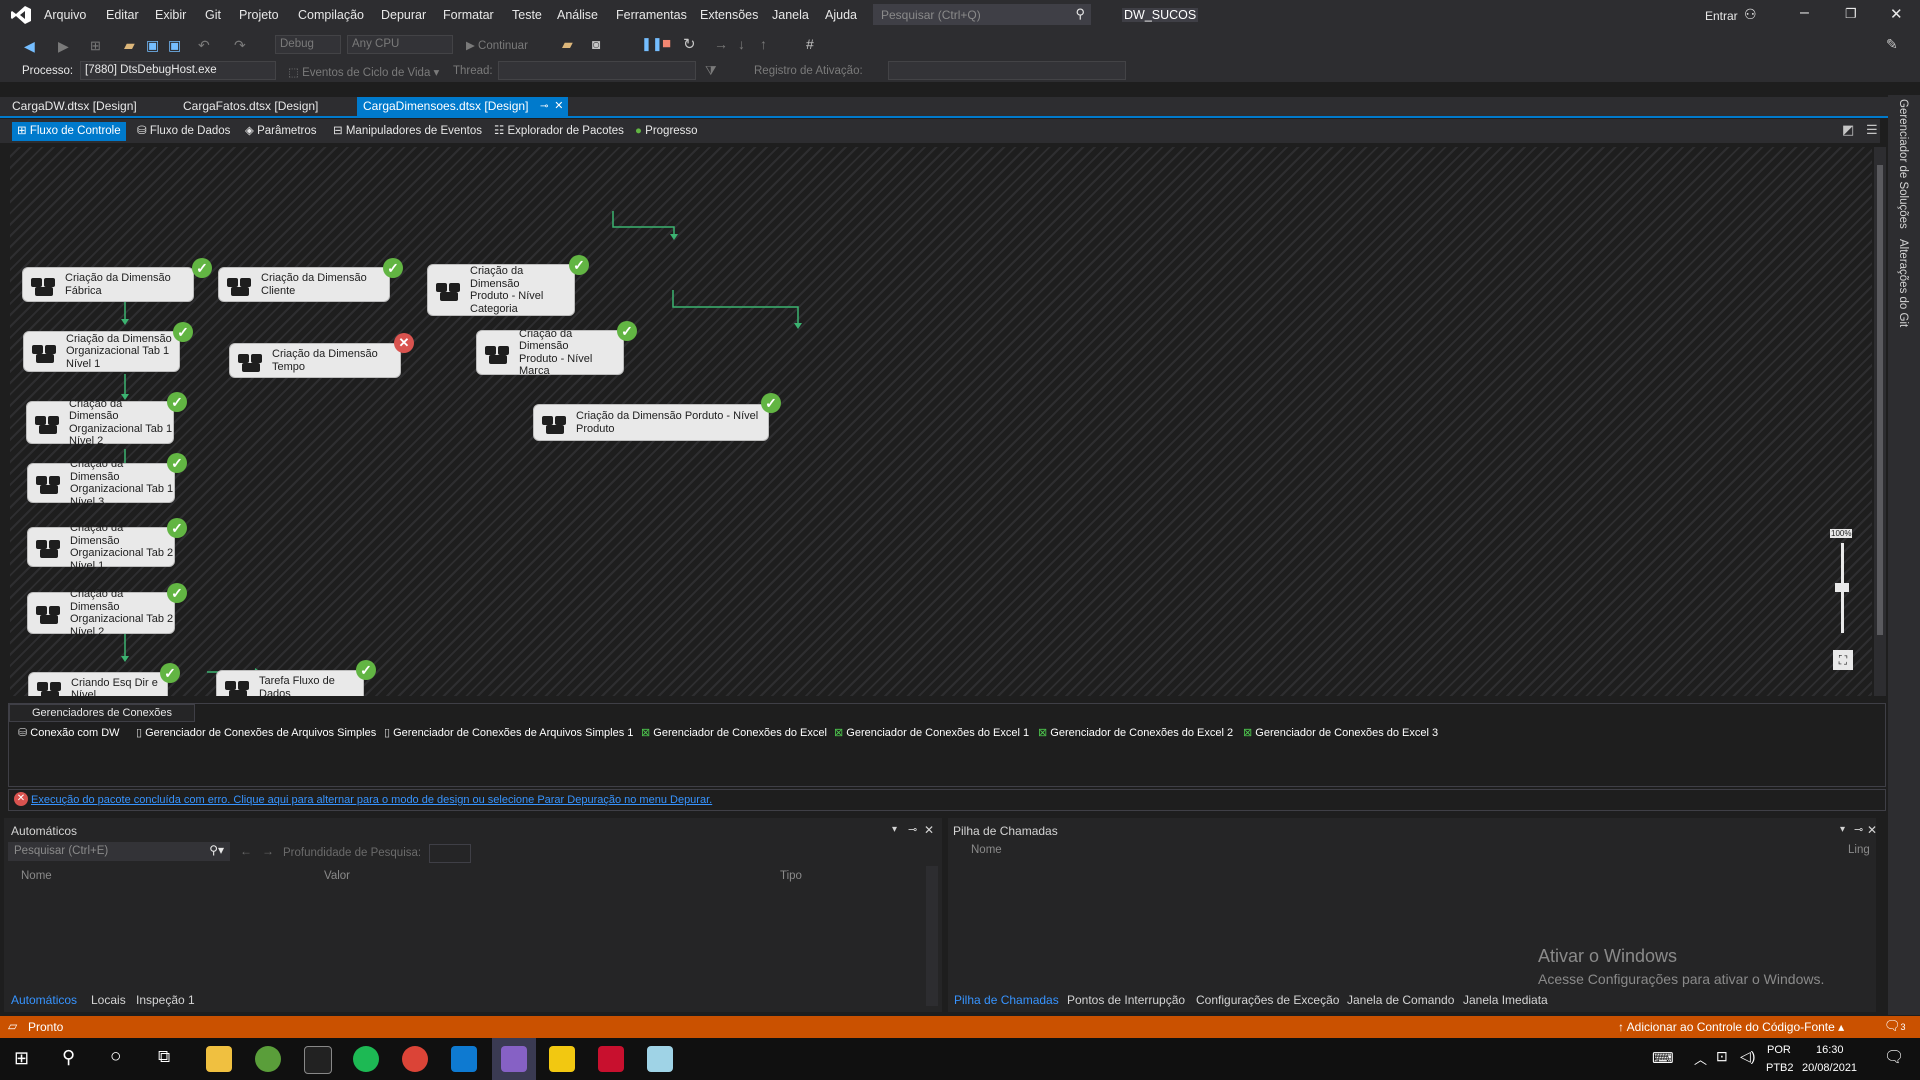 The height and width of the screenshot is (1080, 1920). I want to click on tab-pilha-chamadas: Pilha de Chamadas, so click(1006, 1000).